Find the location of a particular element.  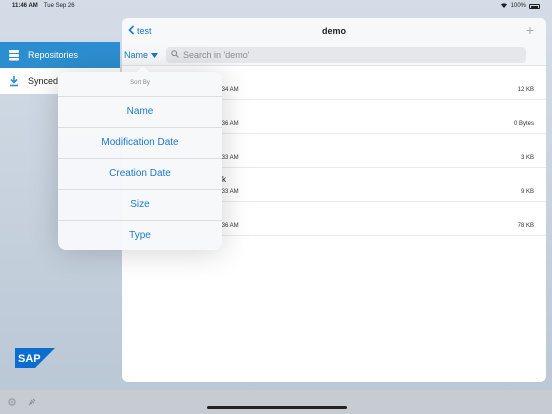

file-date: :34 AM is located at coordinates (229, 90).